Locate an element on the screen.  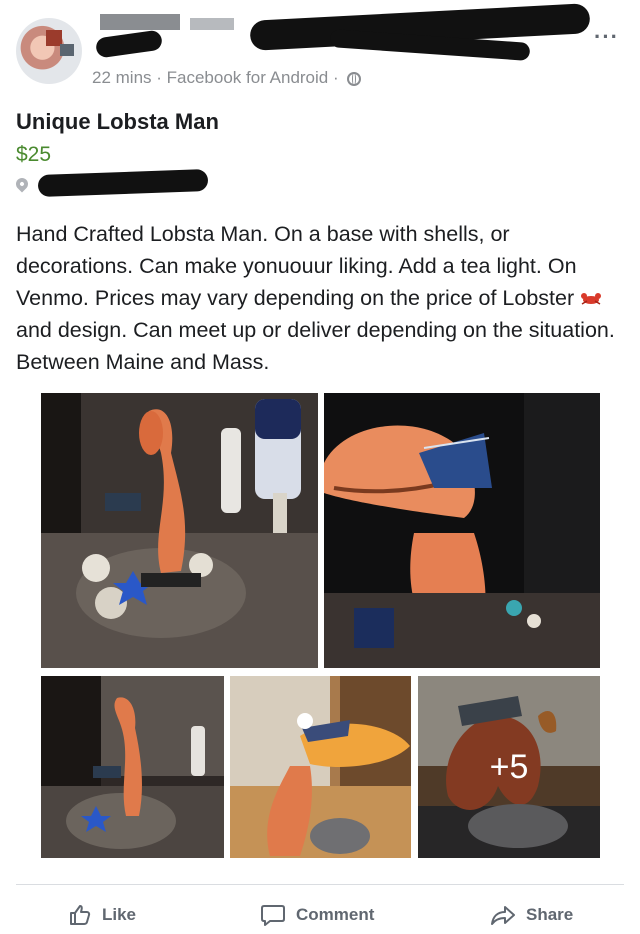
globe-icon is located at coordinates (354, 79).